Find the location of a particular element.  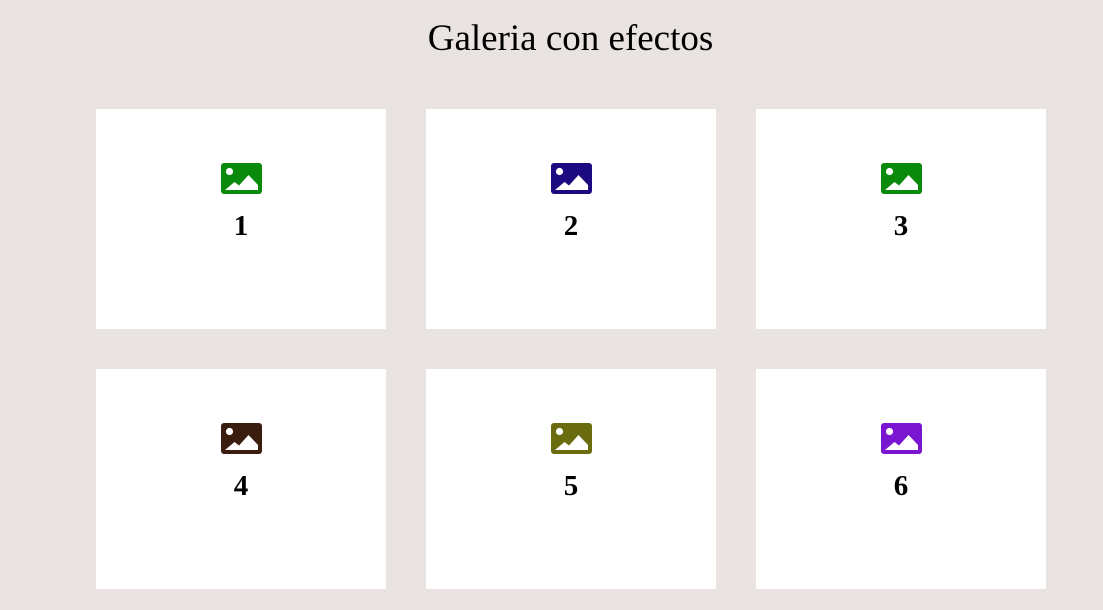

gallery-card-4: 4 is located at coordinates (241, 479).